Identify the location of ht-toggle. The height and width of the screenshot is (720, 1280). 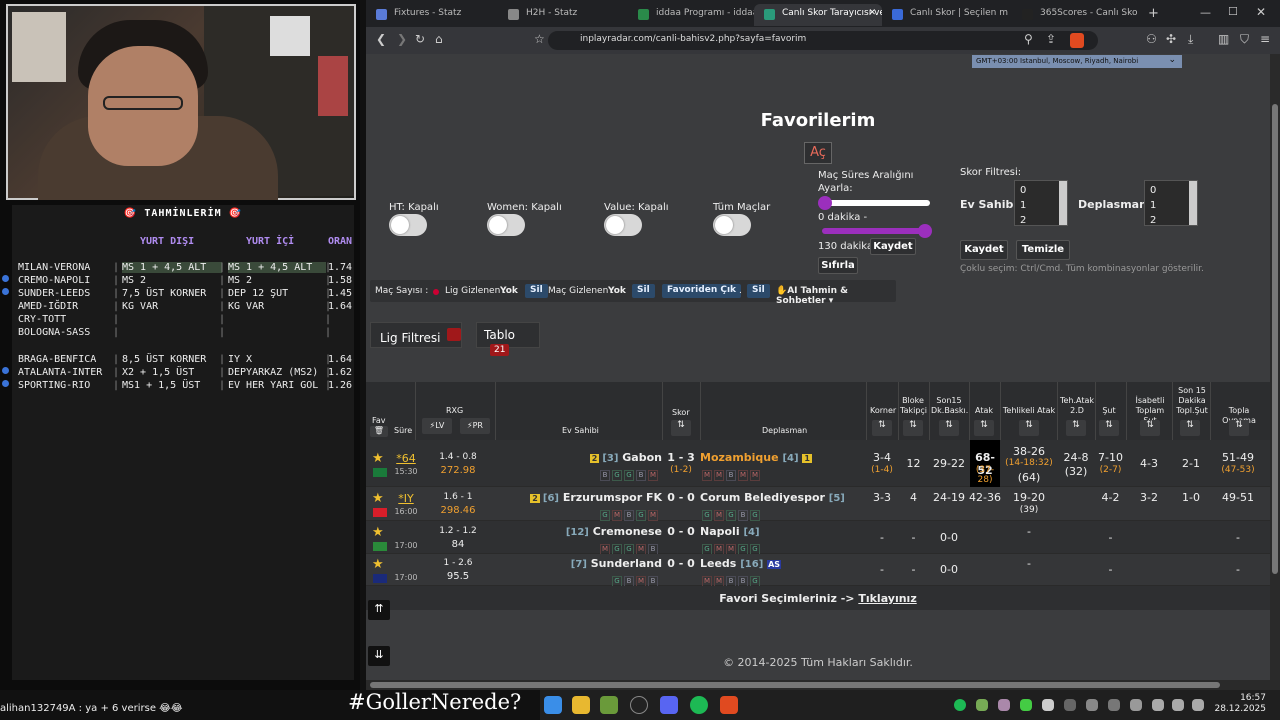
(408, 225).